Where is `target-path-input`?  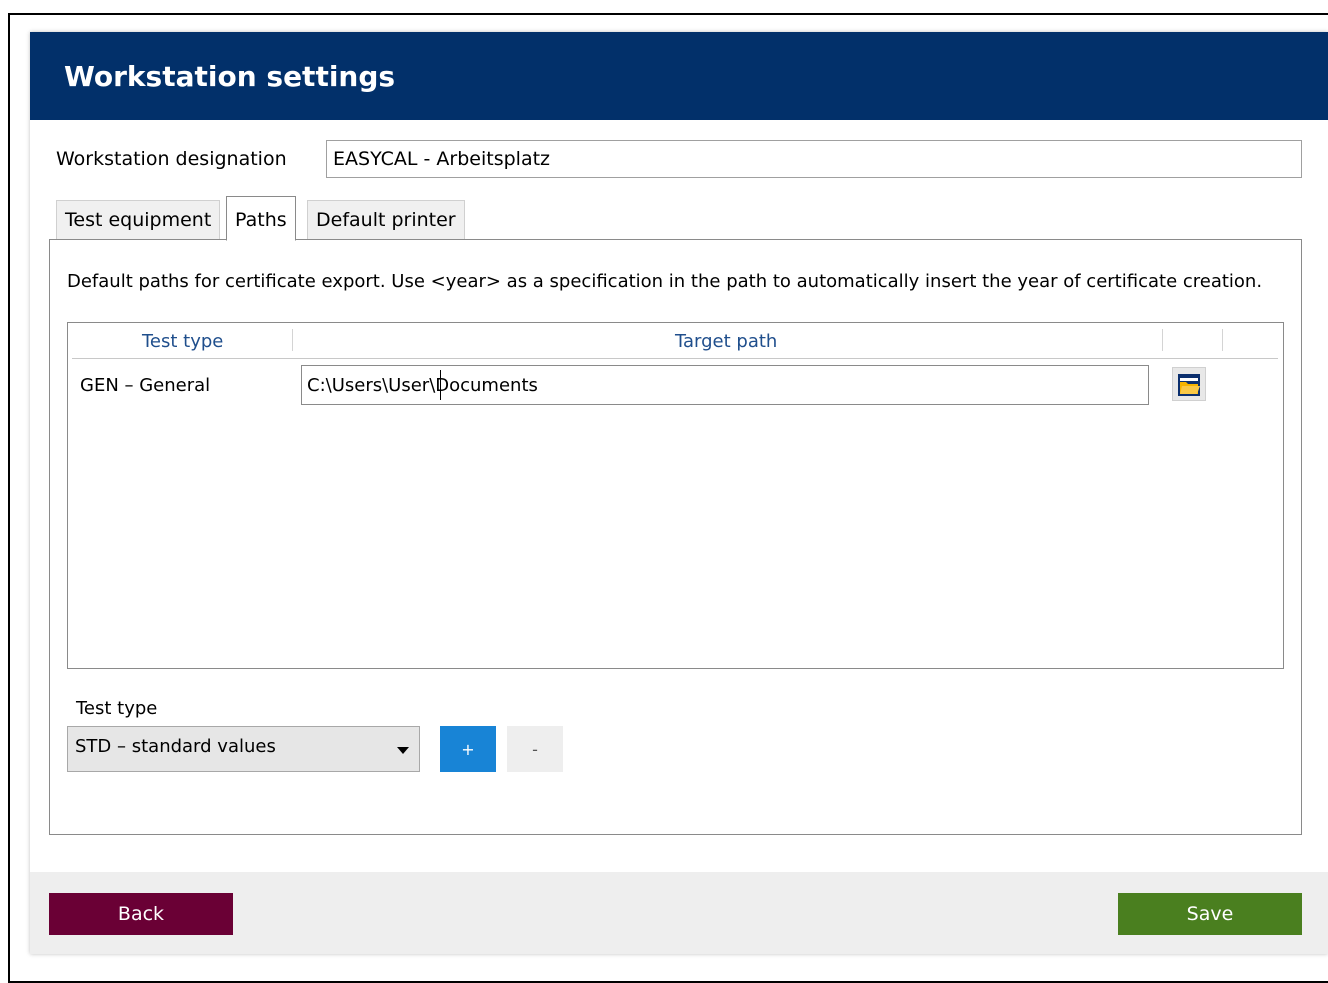 target-path-input is located at coordinates (725, 385).